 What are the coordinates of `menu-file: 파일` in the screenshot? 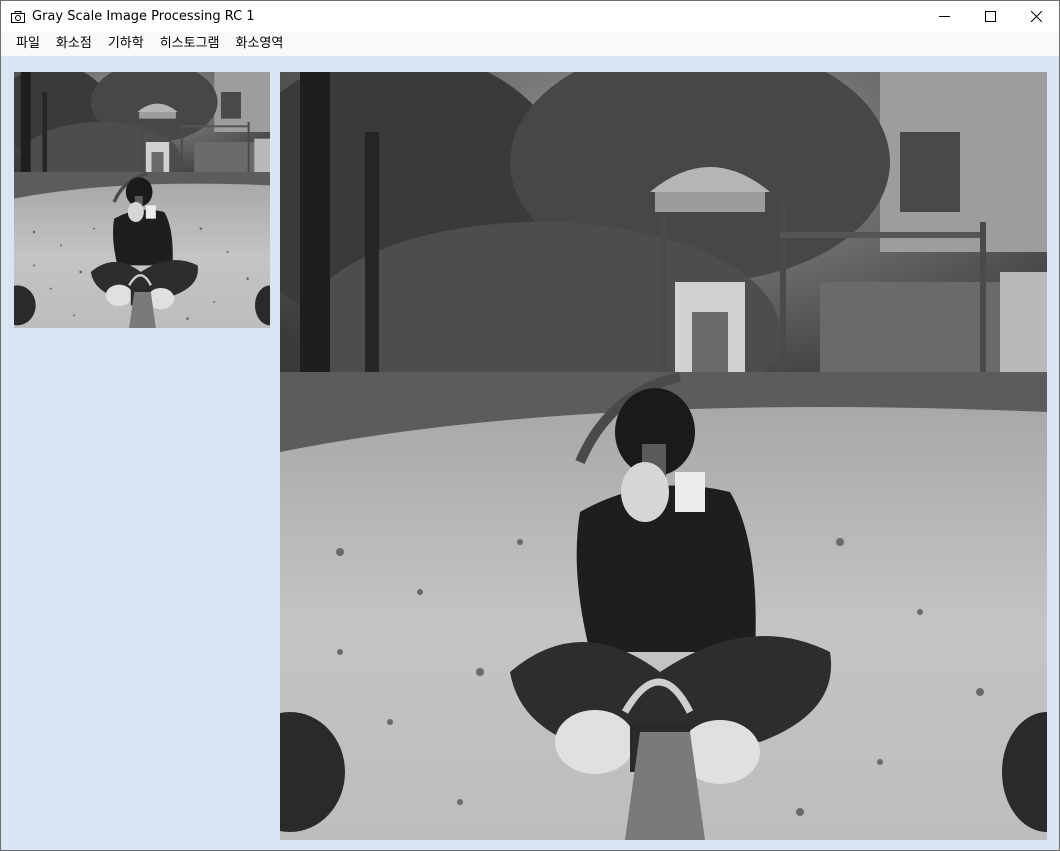 It's located at (28, 44).